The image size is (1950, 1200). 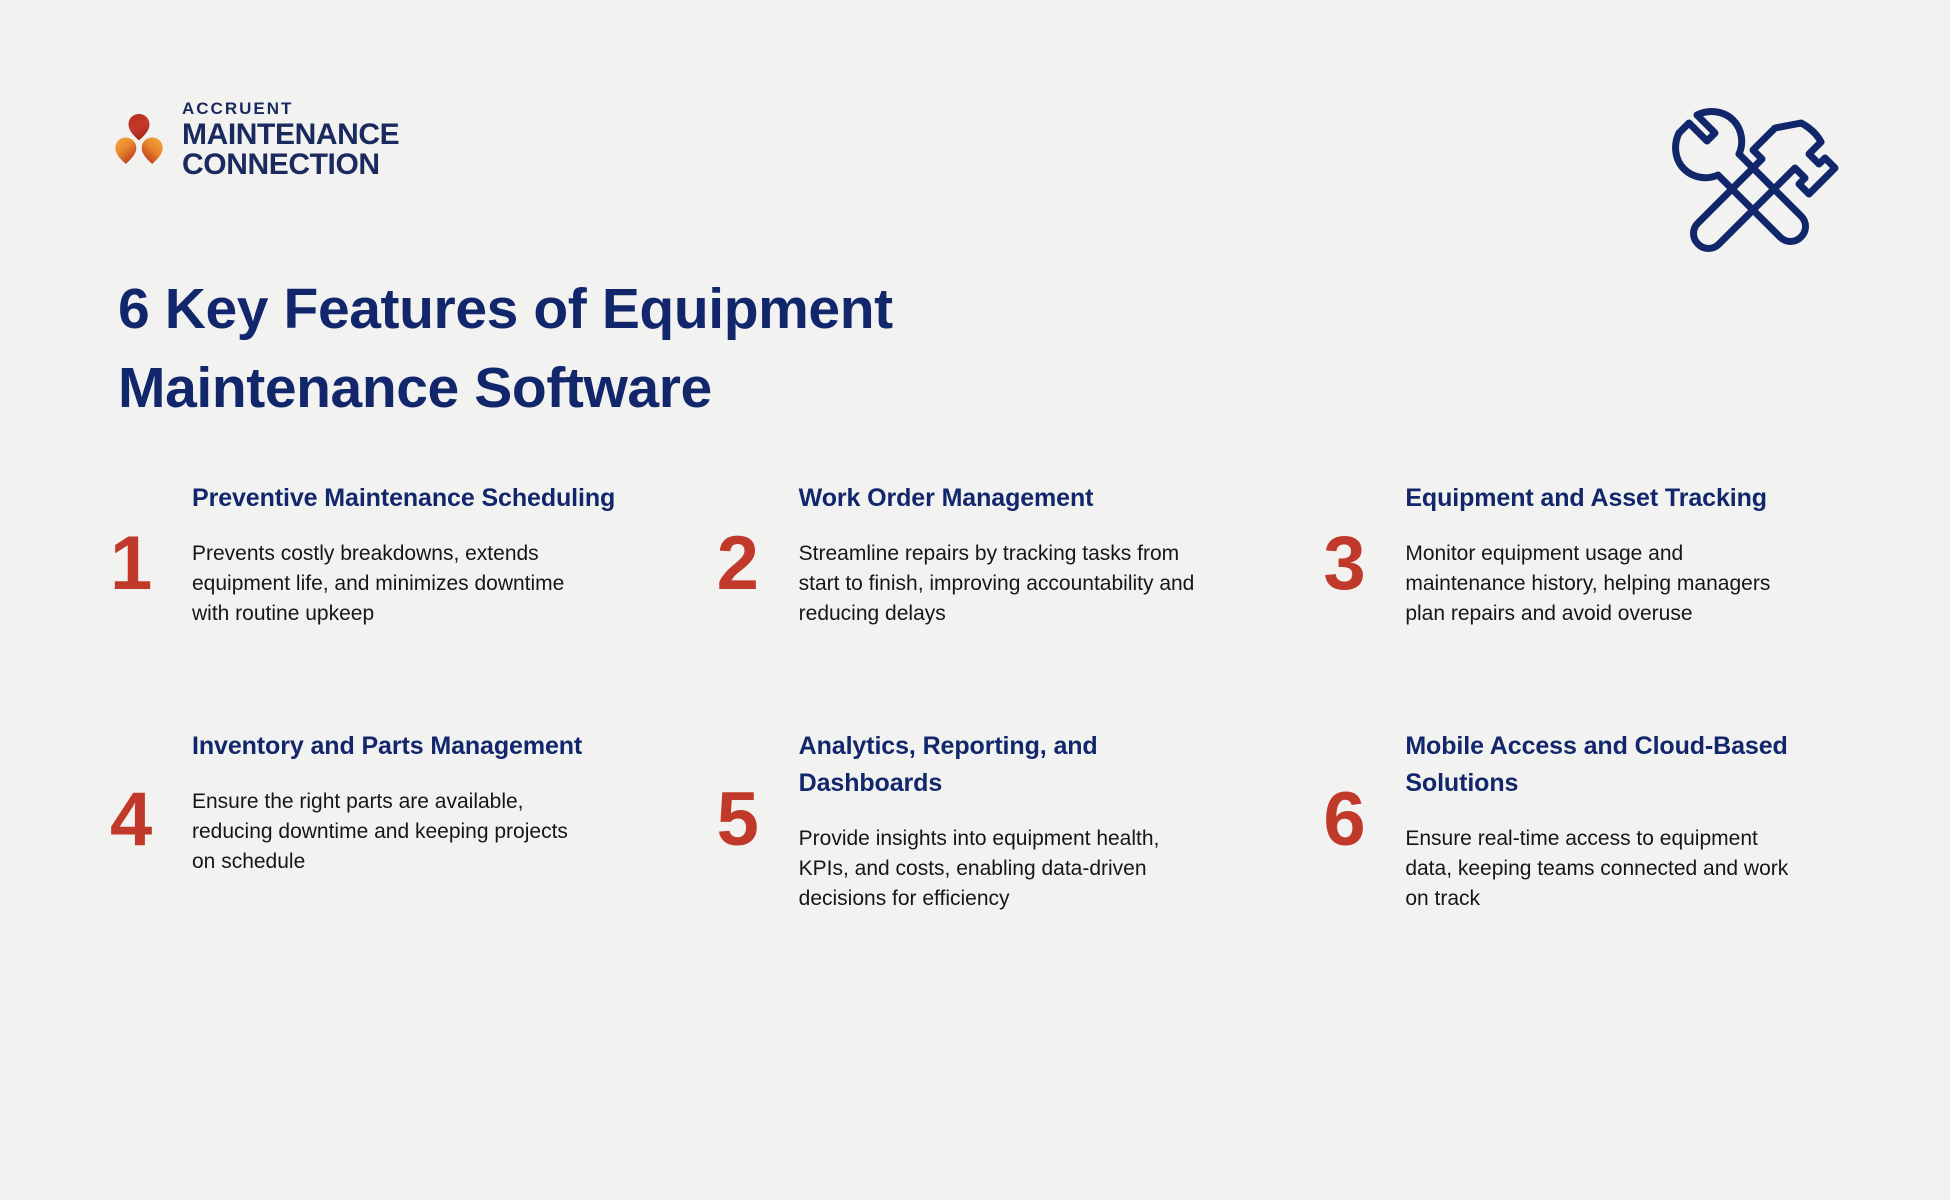 I want to click on brand-name-line-1: MAINTENANCE, so click(x=291, y=134).